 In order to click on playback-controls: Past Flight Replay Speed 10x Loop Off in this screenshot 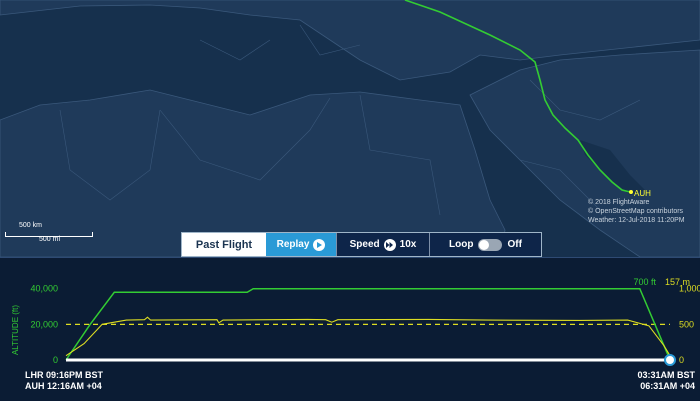, I will do `click(361, 244)`.